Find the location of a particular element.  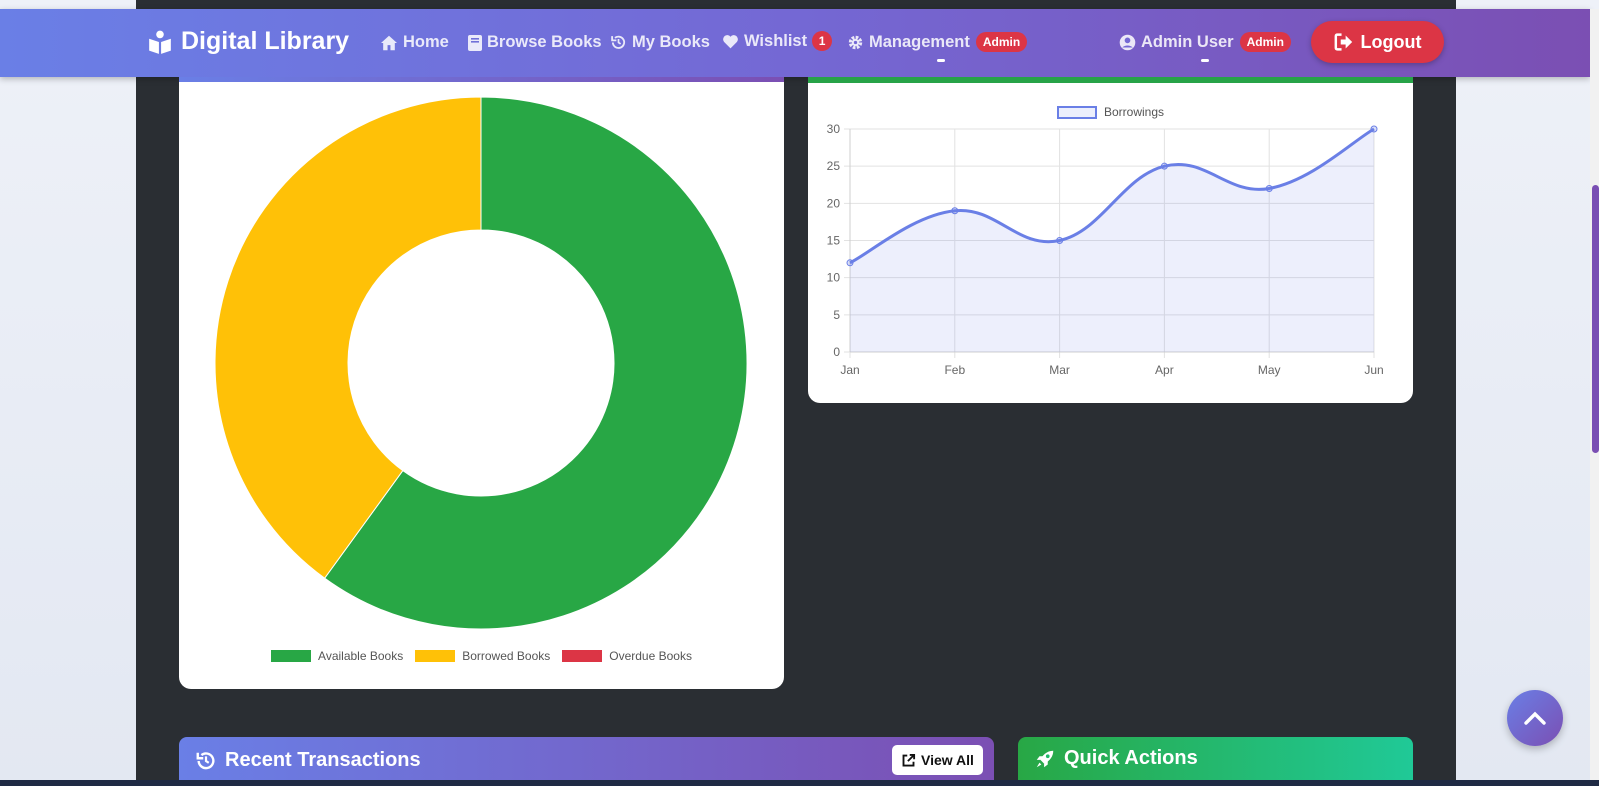

y-tick-label: 0 is located at coordinates (836, 352).